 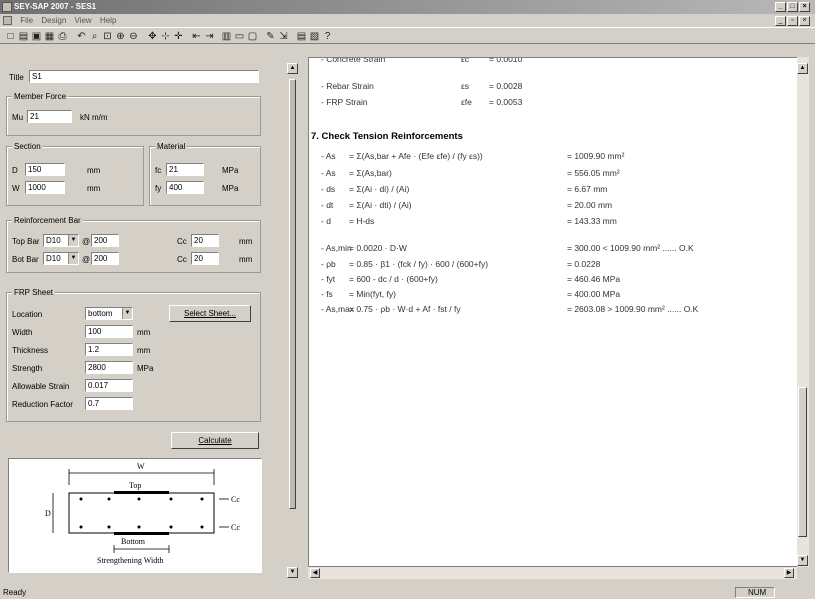 I want to click on align-right-icon: ⇥, so click(x=209, y=36).